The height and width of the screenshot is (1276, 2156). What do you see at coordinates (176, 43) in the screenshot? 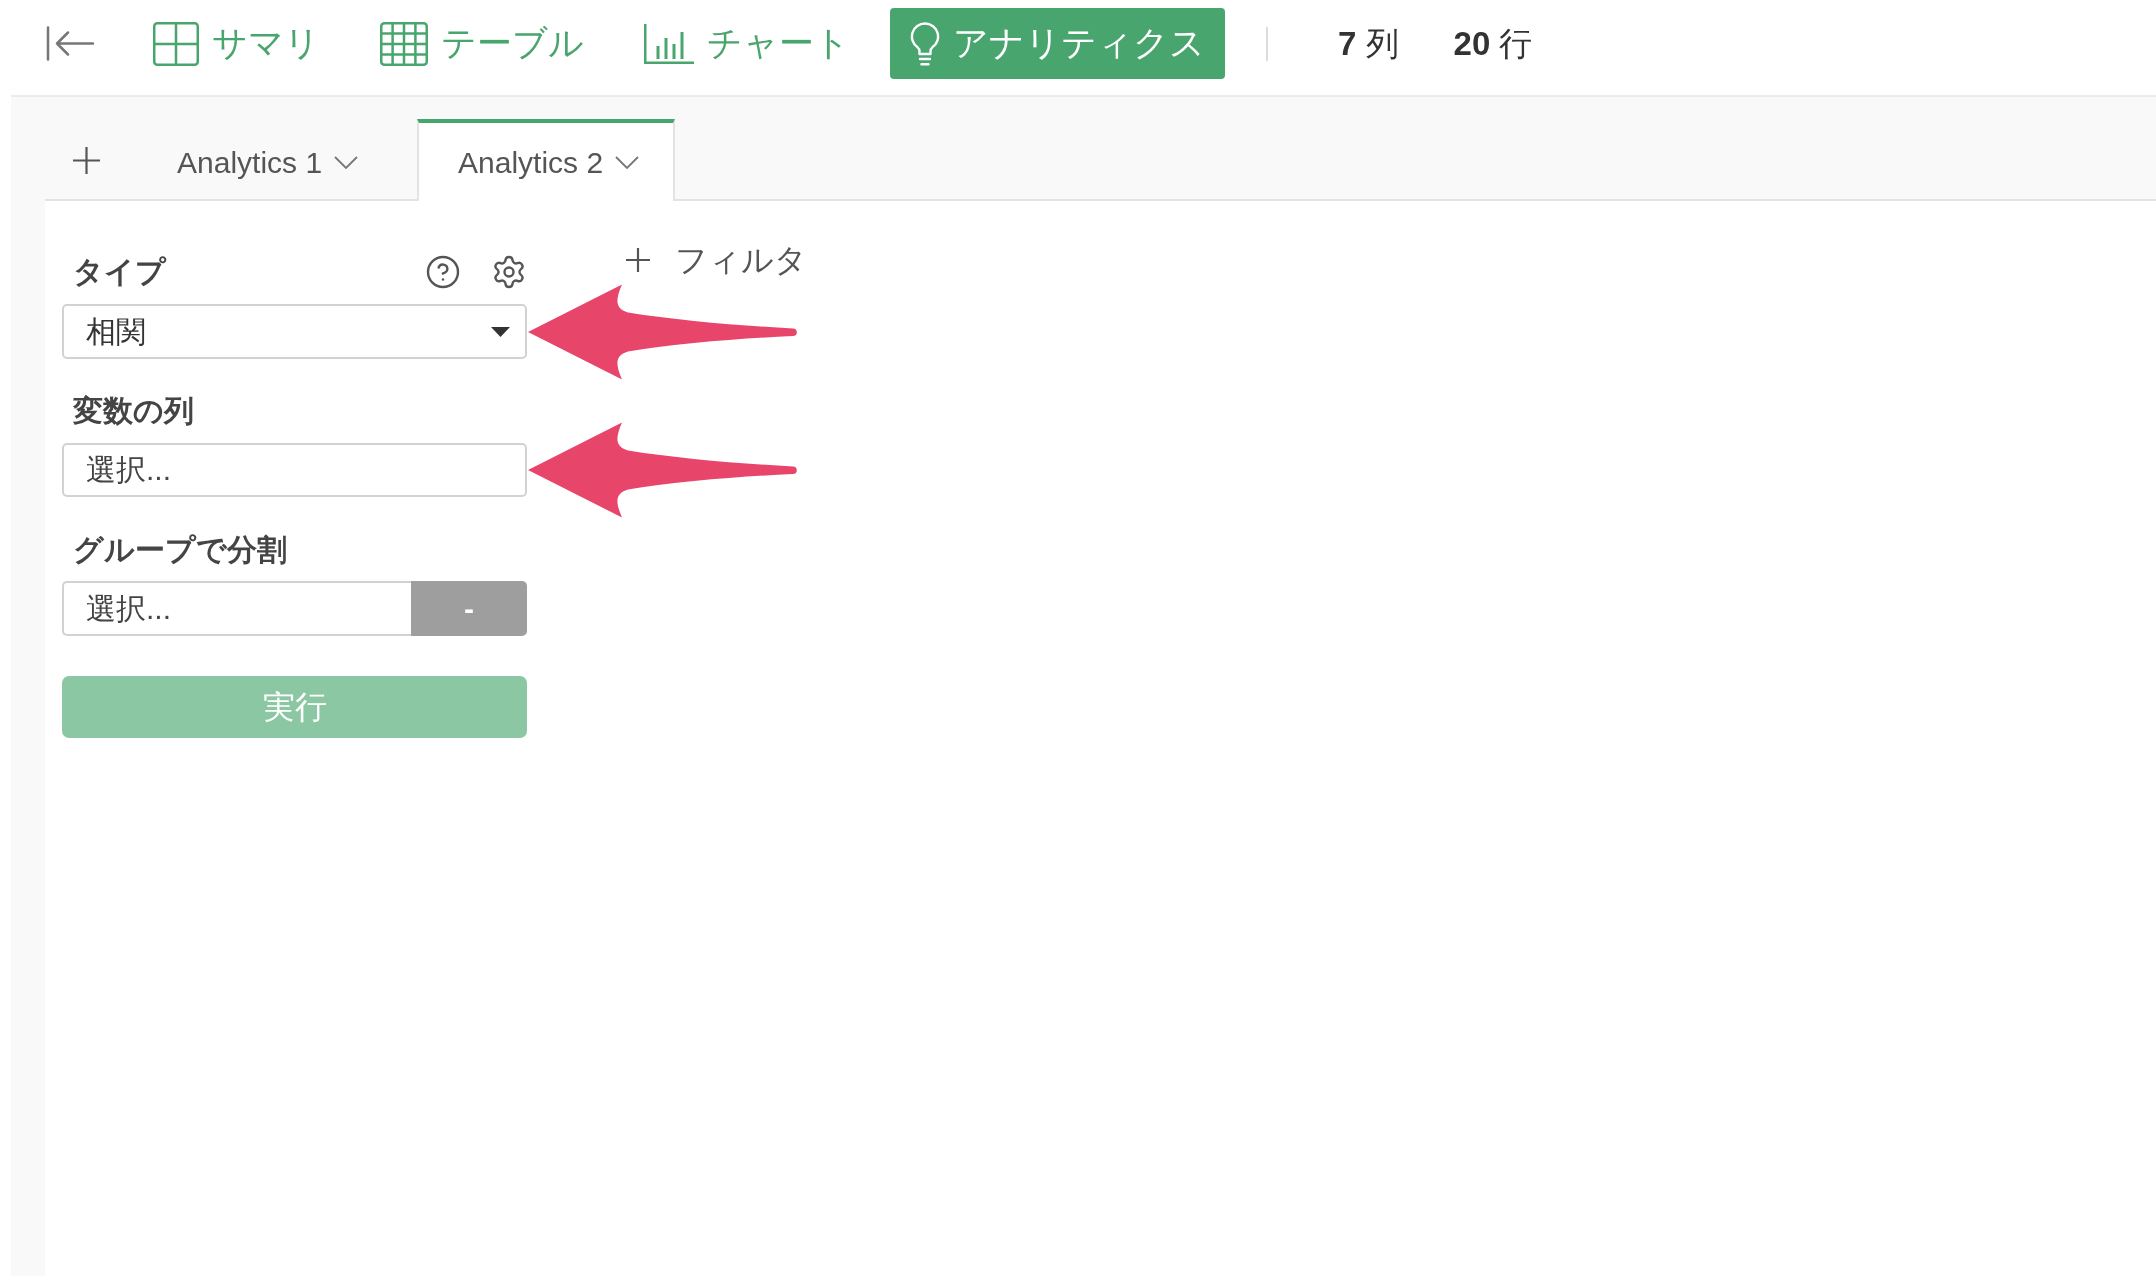
I see `grid-icon` at bounding box center [176, 43].